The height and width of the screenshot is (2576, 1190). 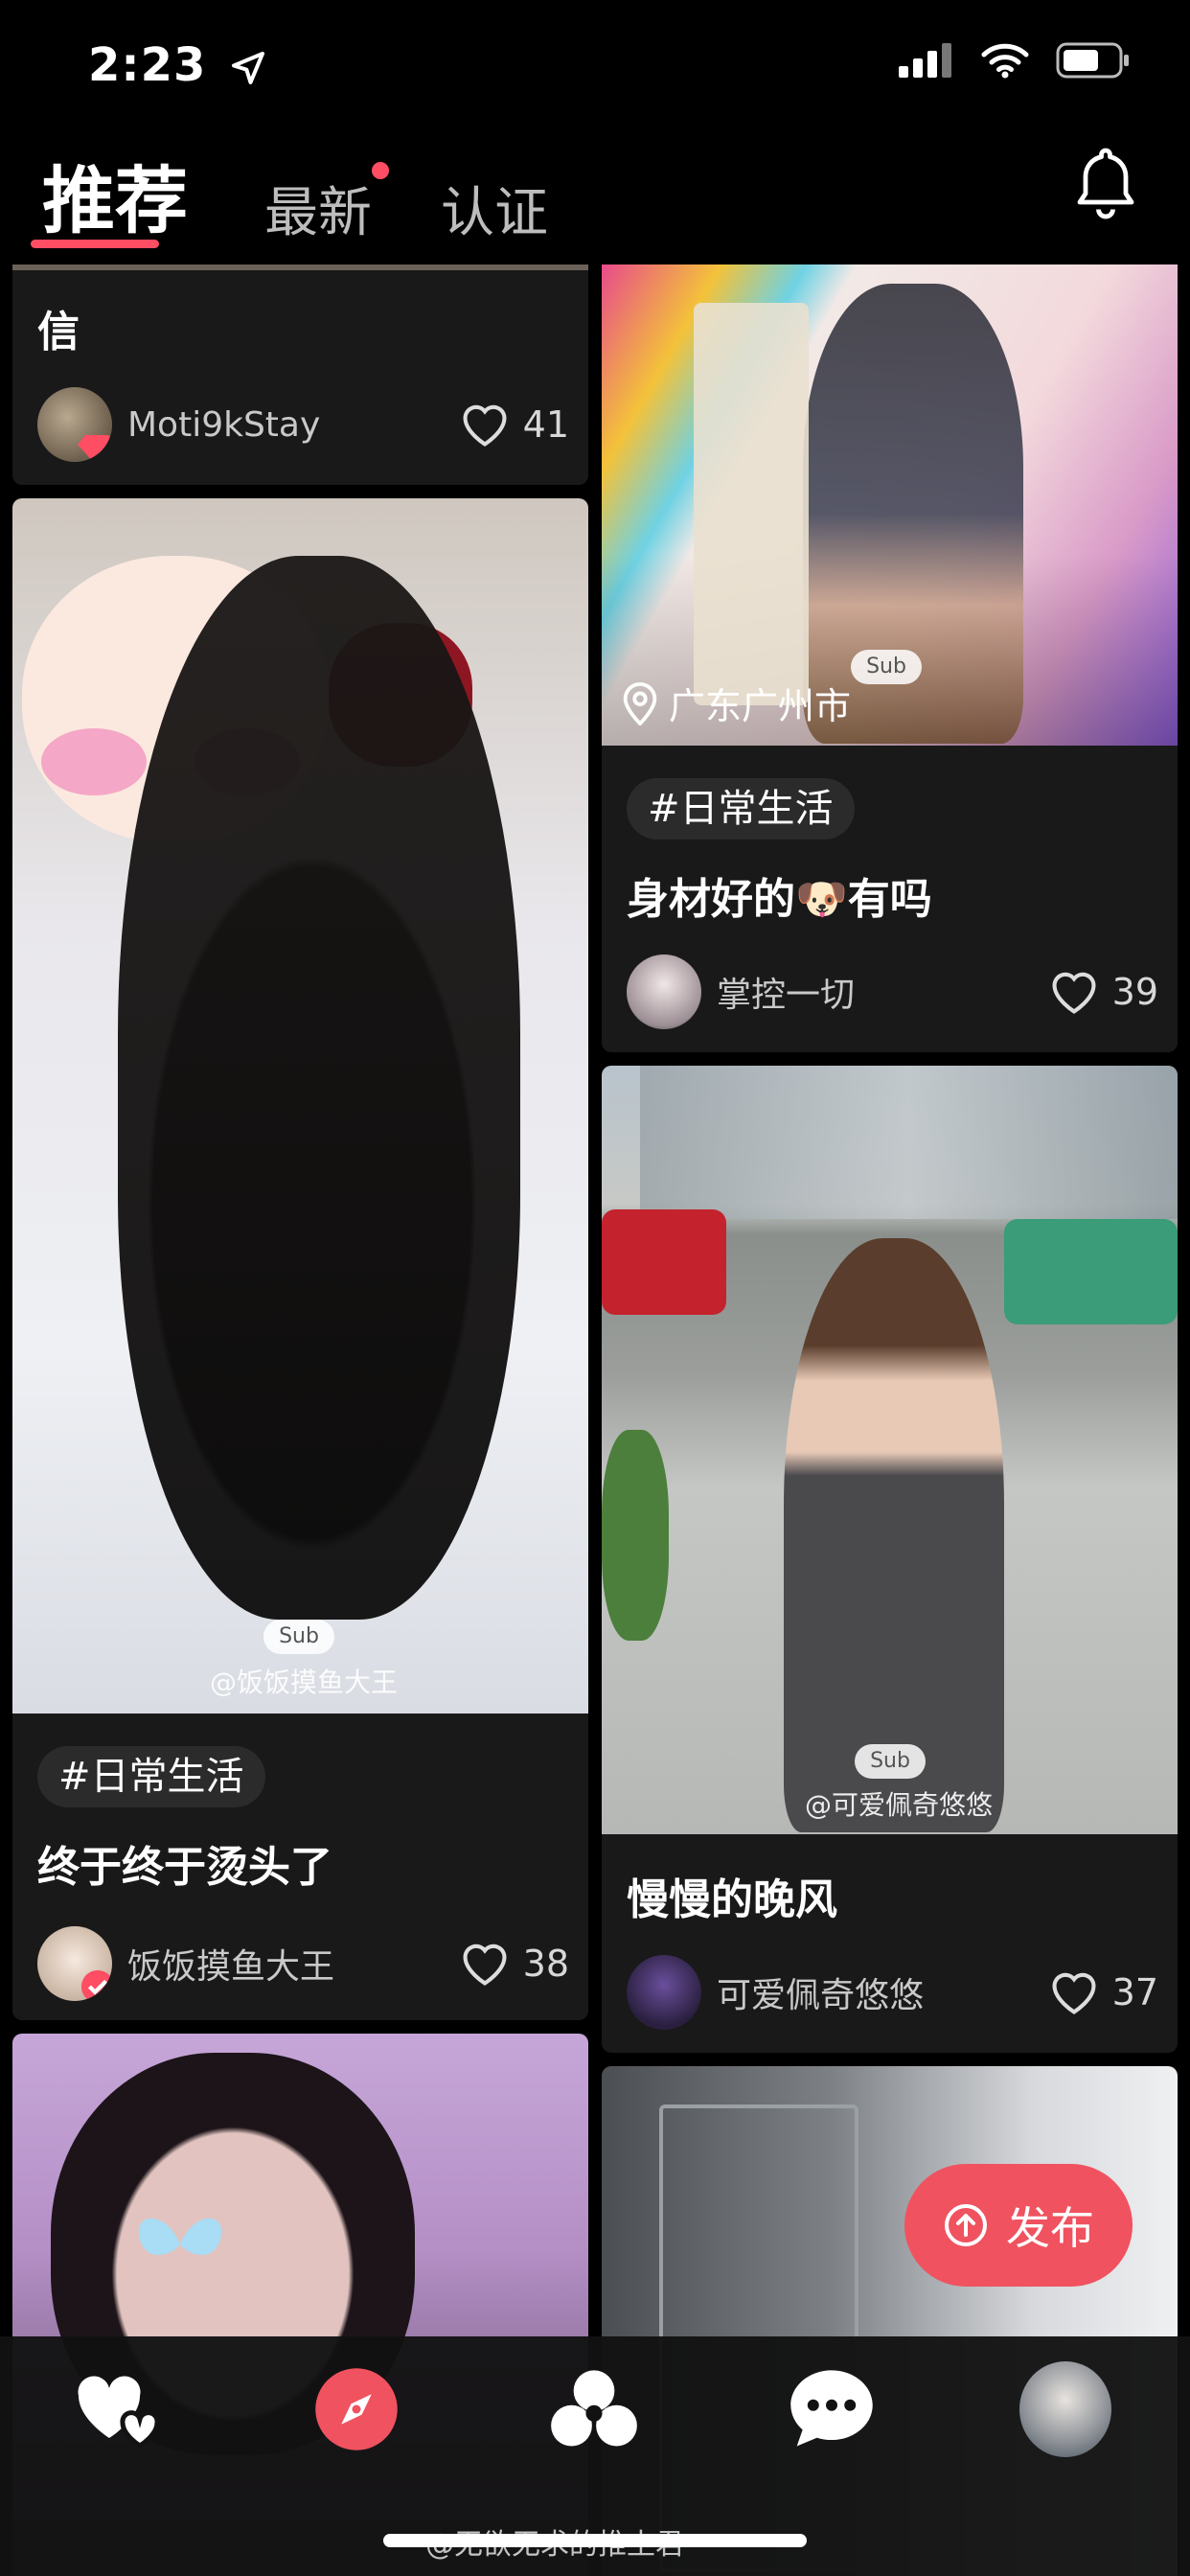 I want to click on top-tabs: 推荐 最新 认证, so click(x=295, y=194).